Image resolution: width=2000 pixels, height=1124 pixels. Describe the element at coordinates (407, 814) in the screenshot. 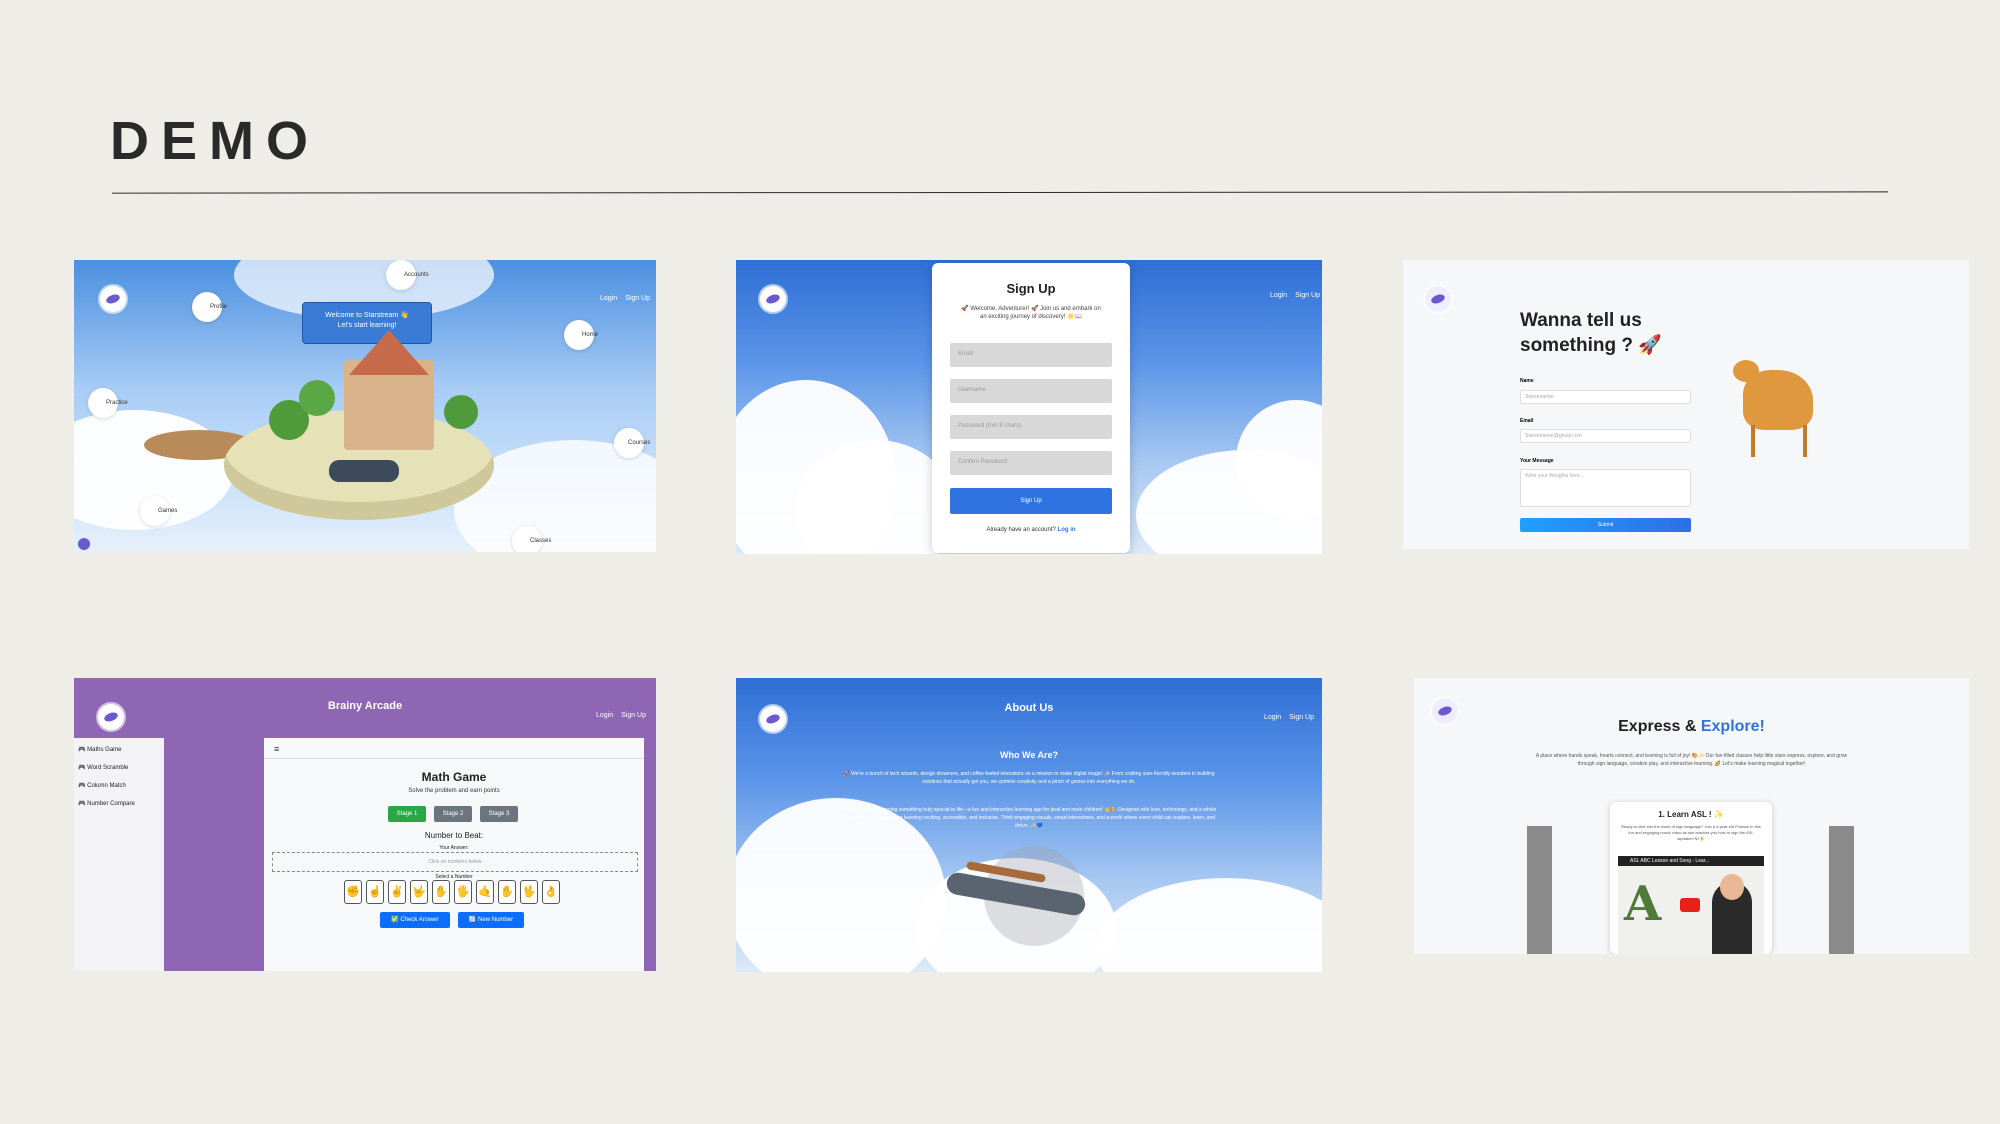

I see `stage-1-button: Stage 1` at that location.